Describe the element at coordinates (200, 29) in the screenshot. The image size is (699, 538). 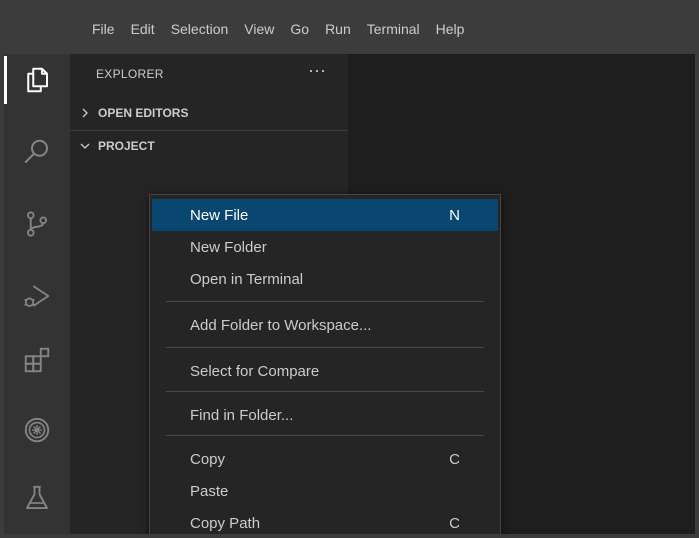
I see `menu-selection: Selection` at that location.